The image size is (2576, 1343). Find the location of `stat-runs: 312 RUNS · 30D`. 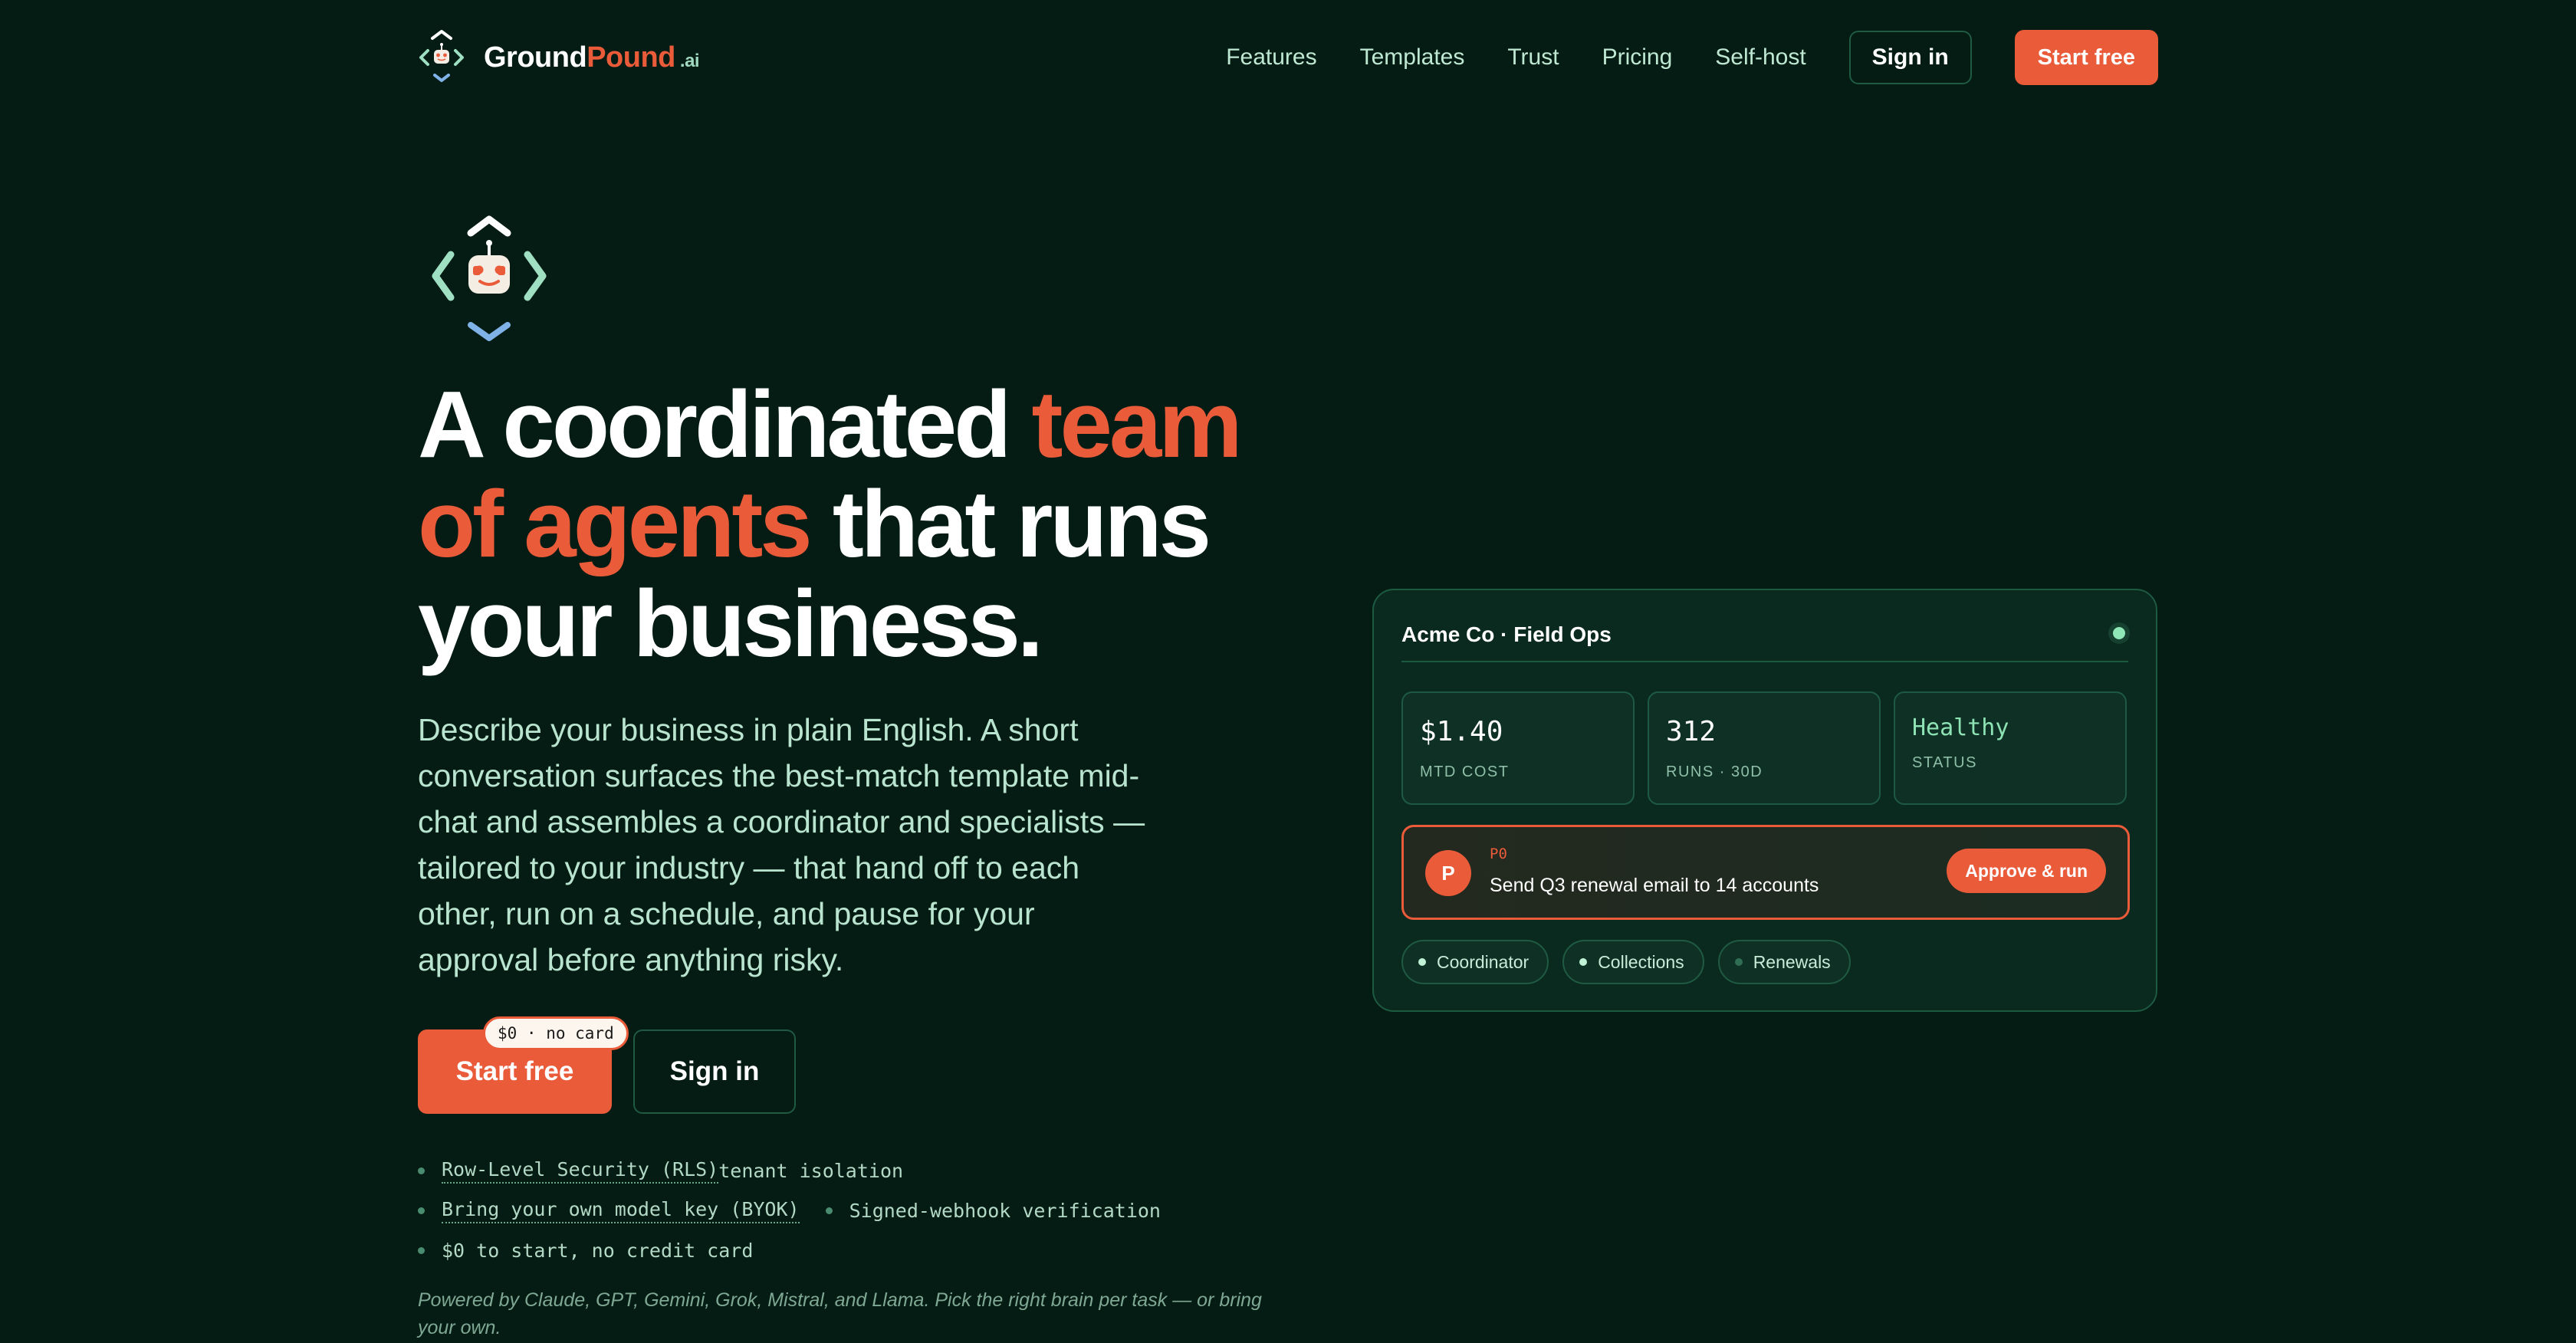

stat-runs: 312 RUNS · 30D is located at coordinates (1765, 748).